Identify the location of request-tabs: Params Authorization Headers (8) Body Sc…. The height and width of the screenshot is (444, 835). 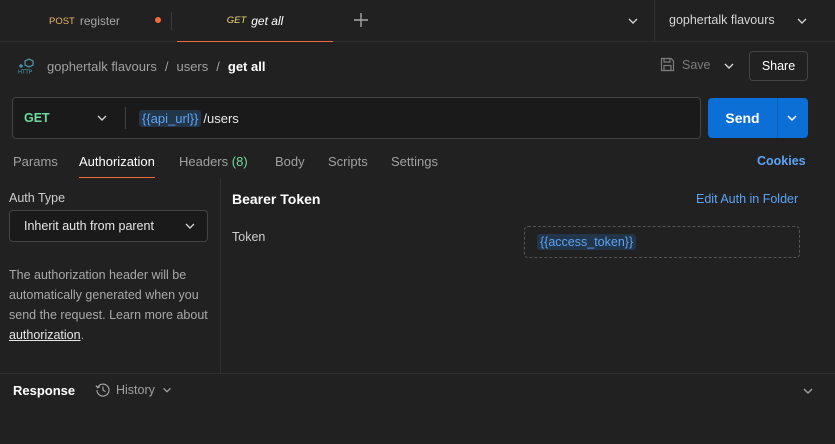
(417, 163).